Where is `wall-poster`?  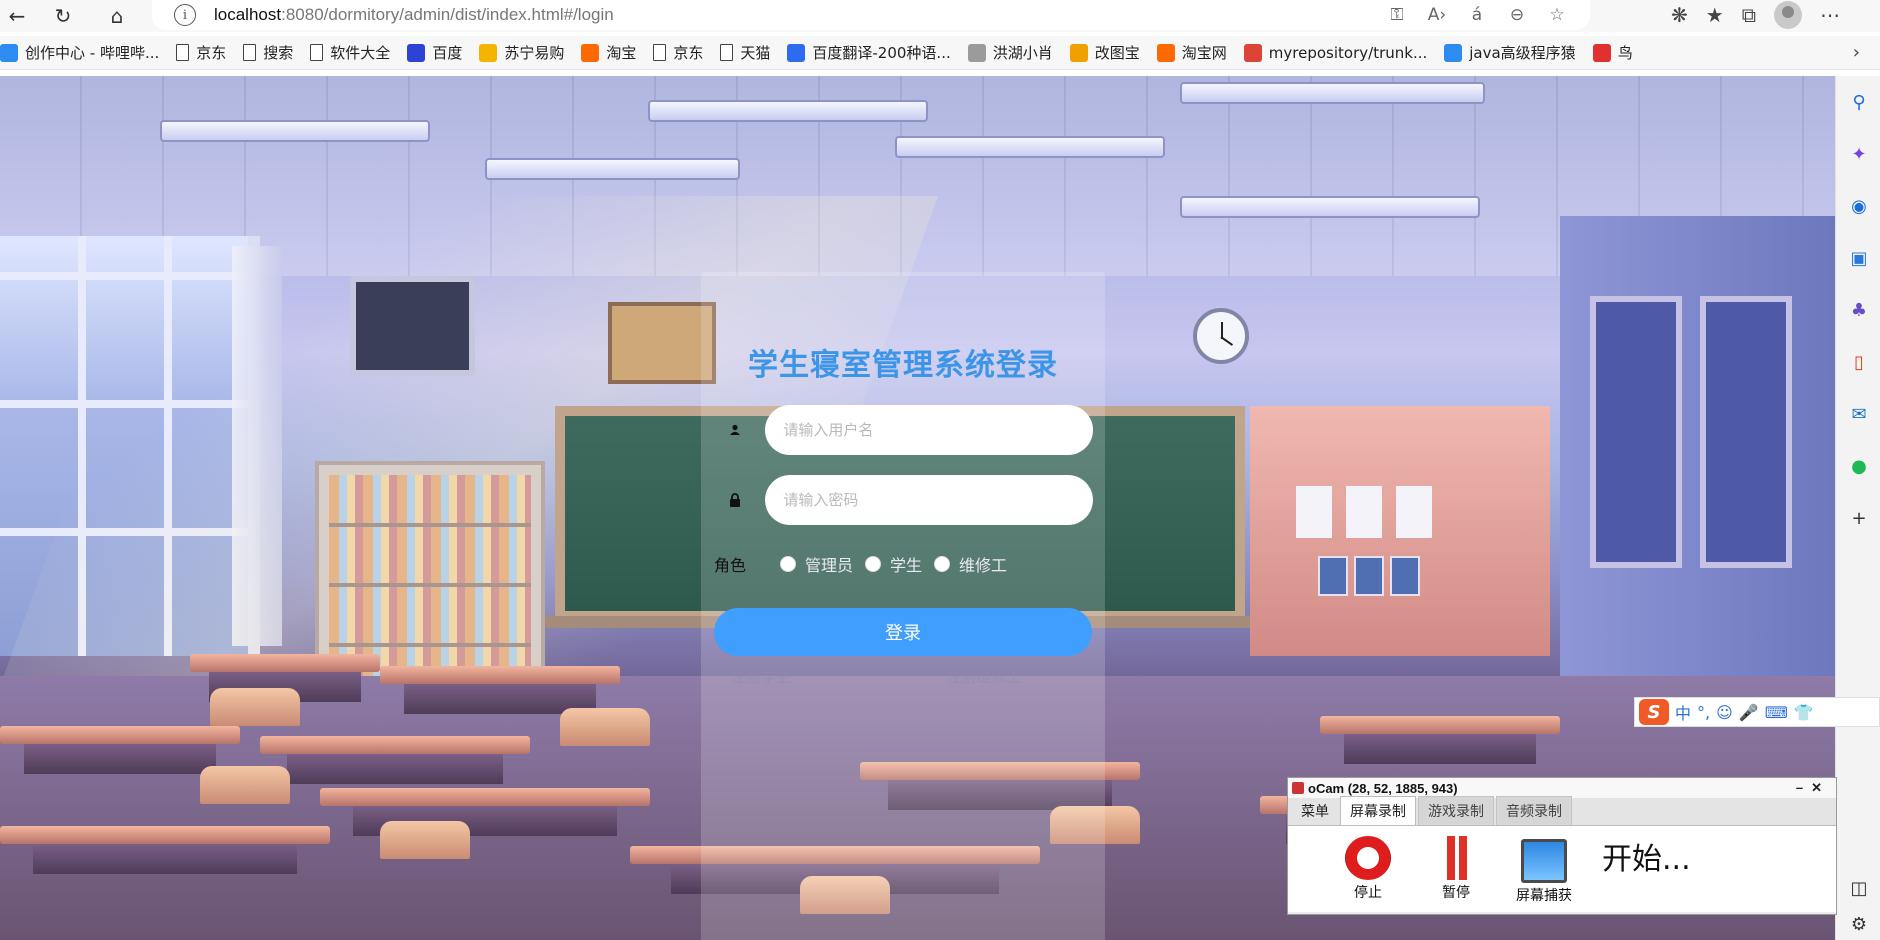 wall-poster is located at coordinates (1369, 576).